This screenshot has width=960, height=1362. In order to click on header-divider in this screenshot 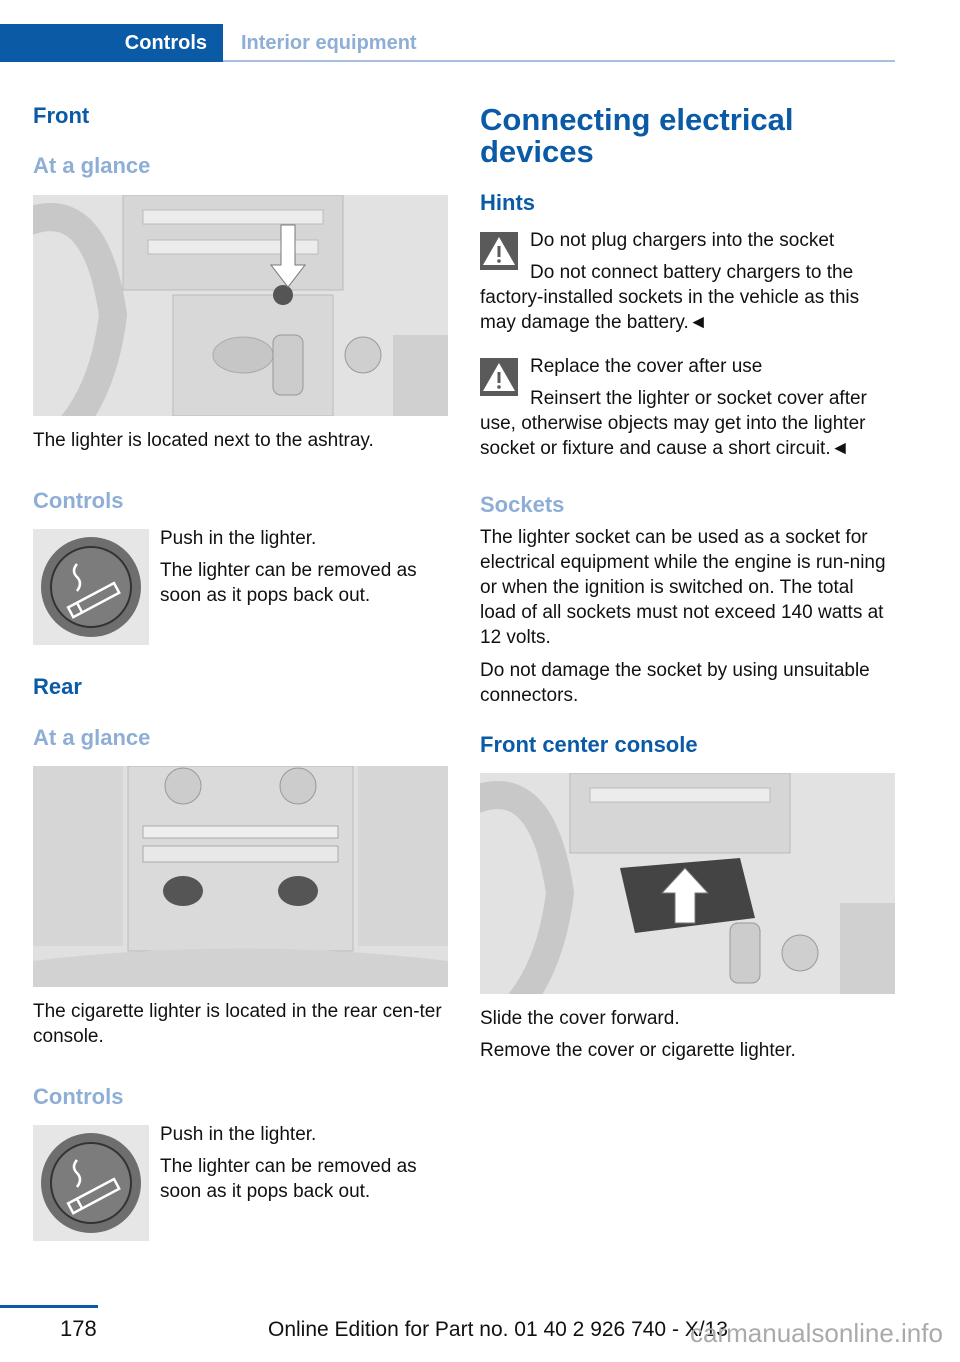, I will do `click(559, 61)`.